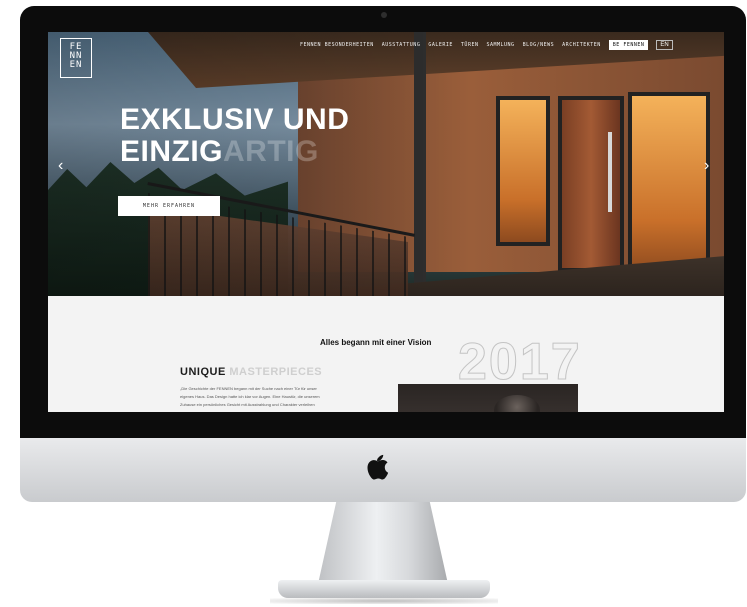 The width and height of the screenshot is (747, 607). What do you see at coordinates (235, 119) in the screenshot?
I see `hero-title-line1: EXKLUSIV UND` at bounding box center [235, 119].